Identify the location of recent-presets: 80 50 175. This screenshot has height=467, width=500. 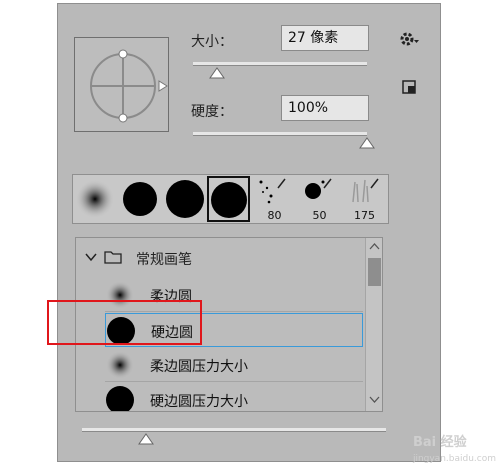
(230, 199).